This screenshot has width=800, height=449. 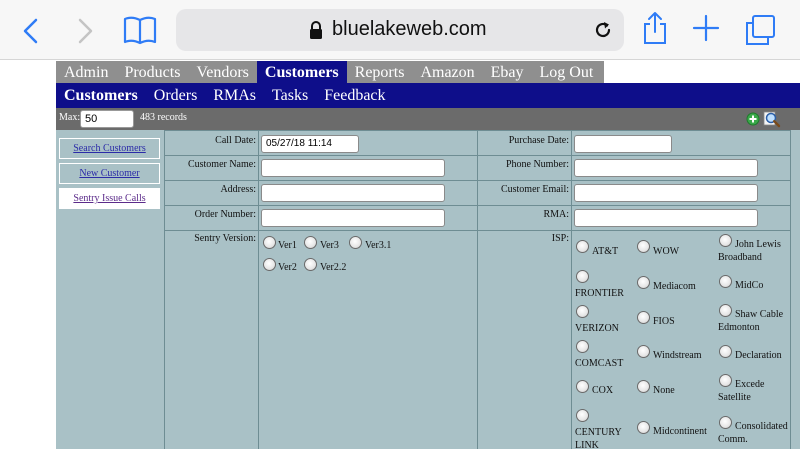 I want to click on radio-ver2, so click(x=269, y=264).